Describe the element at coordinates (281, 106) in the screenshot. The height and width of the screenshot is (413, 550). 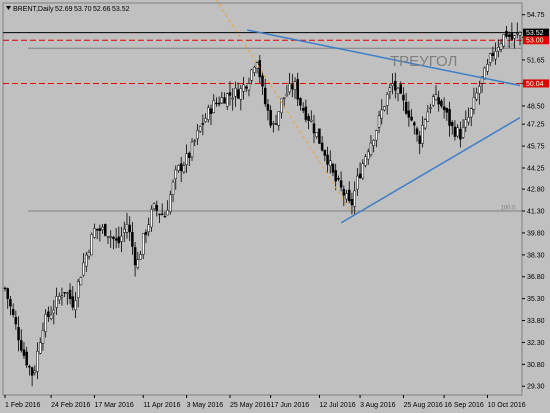
I see `fibo-diagonal-line` at that location.